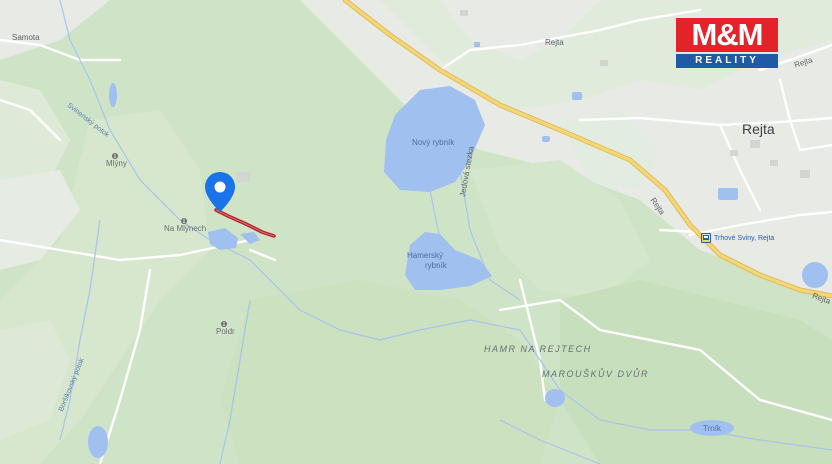 The height and width of the screenshot is (464, 832). I want to click on label-hamersky-rybnik-1: Hamerský, so click(425, 255).